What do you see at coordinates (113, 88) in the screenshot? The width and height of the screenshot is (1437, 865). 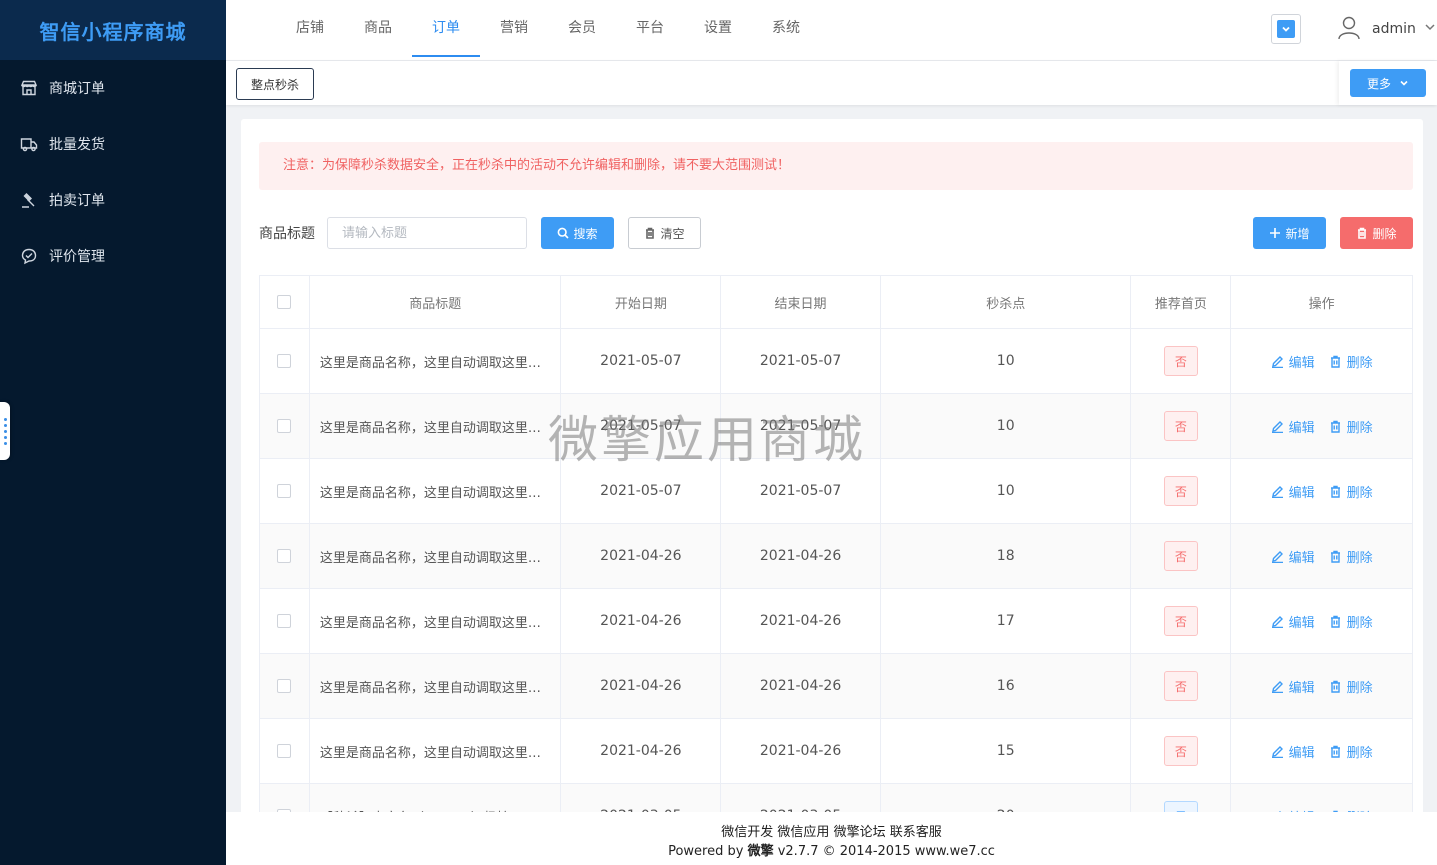 I see `sidebar-item-0: 商城订单` at bounding box center [113, 88].